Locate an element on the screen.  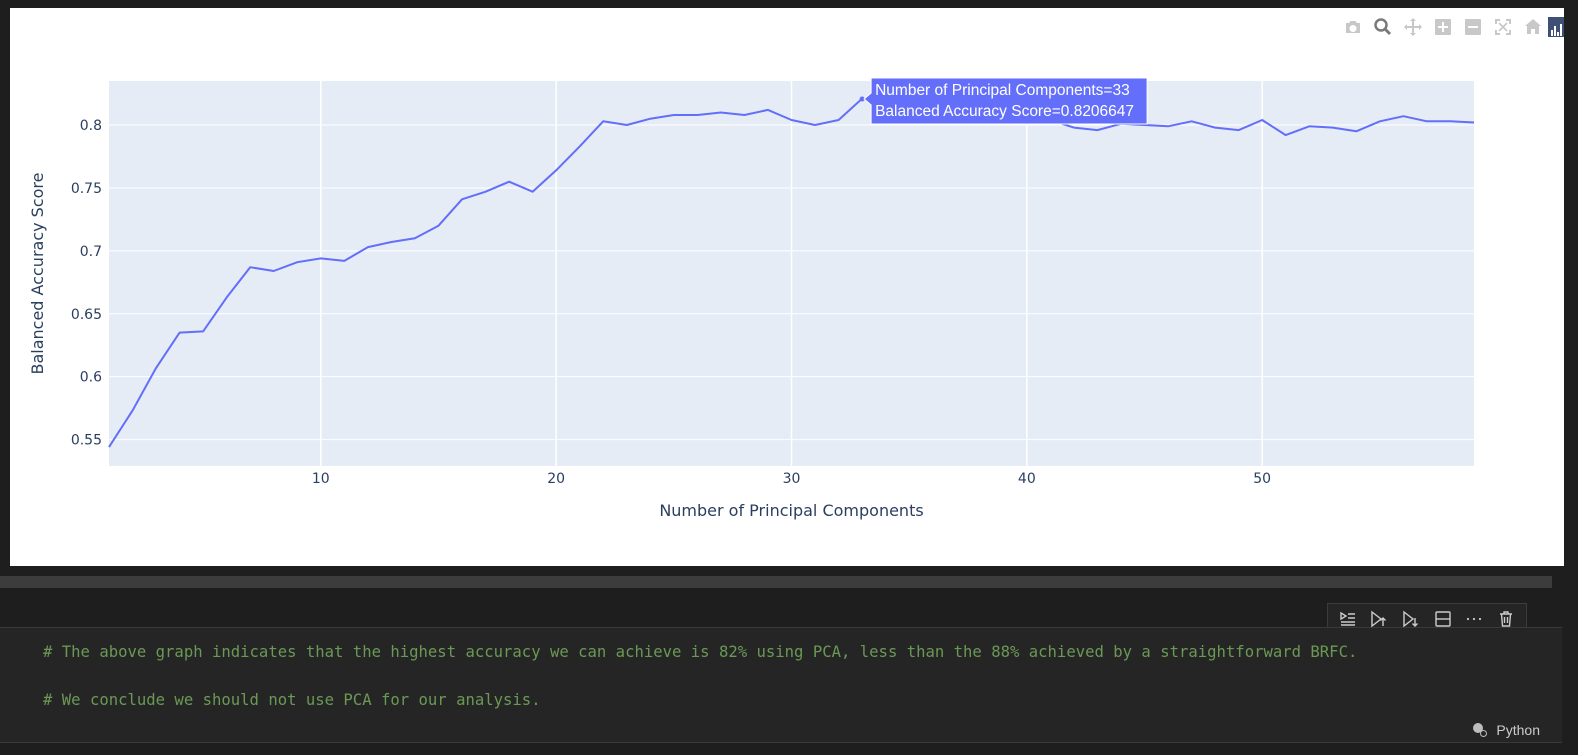
y-tick-label: 0.65 is located at coordinates (86, 315).